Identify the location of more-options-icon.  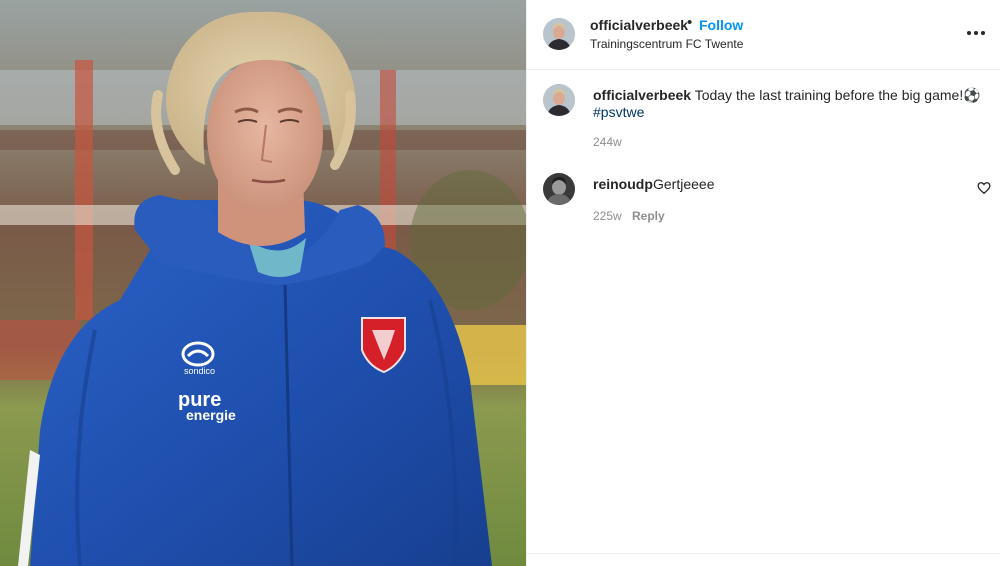
(976, 33).